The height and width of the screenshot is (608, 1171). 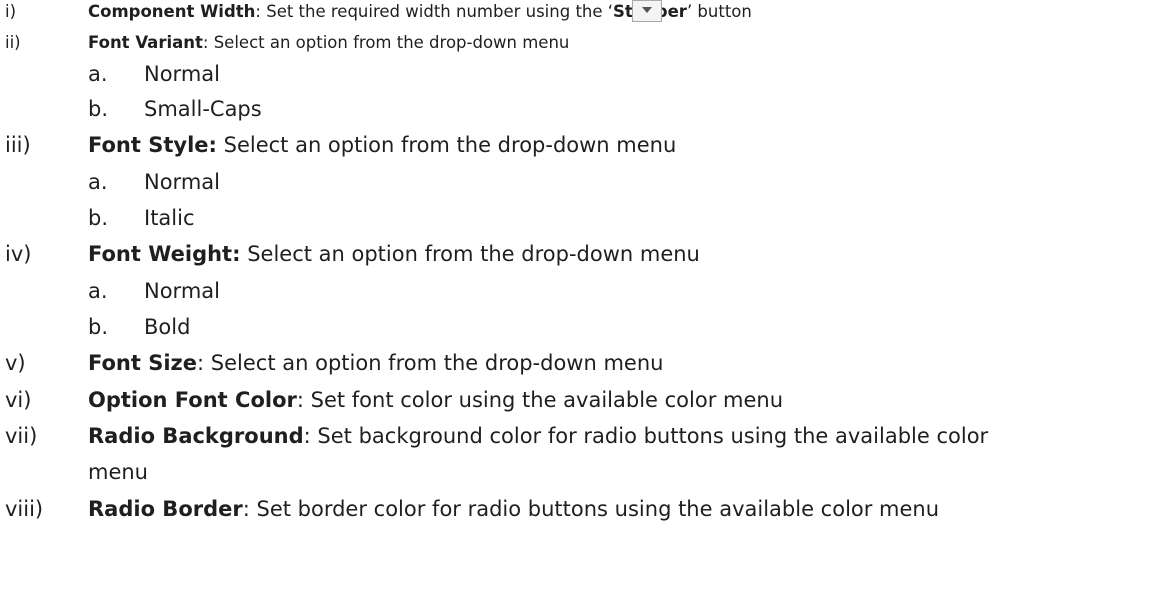 I want to click on list-number: viii), so click(x=24, y=509).